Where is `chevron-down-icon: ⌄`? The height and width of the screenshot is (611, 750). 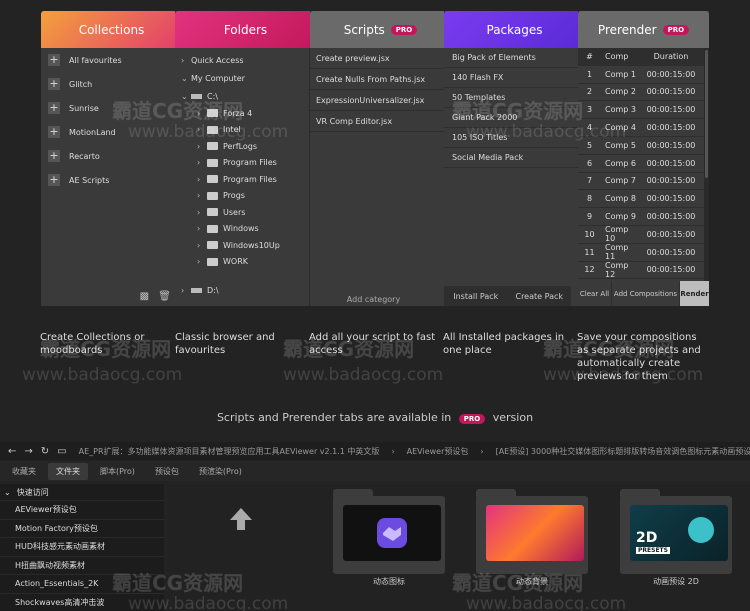
chevron-down-icon: ⌄ is located at coordinates (184, 78).